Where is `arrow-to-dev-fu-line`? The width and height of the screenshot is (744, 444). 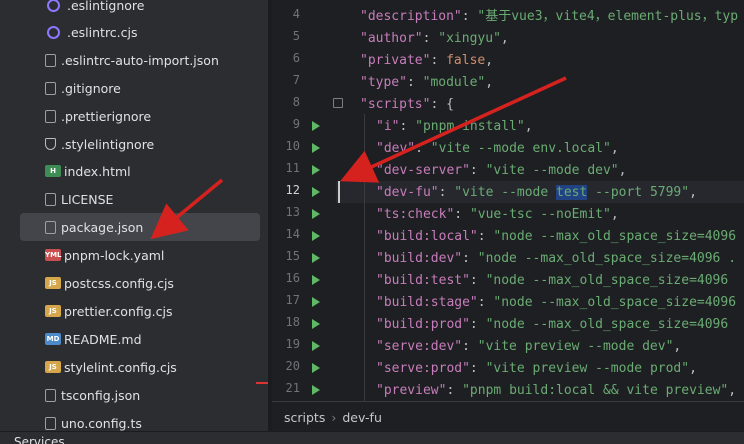 arrow-to-dev-fu-line is located at coordinates (453, 129).